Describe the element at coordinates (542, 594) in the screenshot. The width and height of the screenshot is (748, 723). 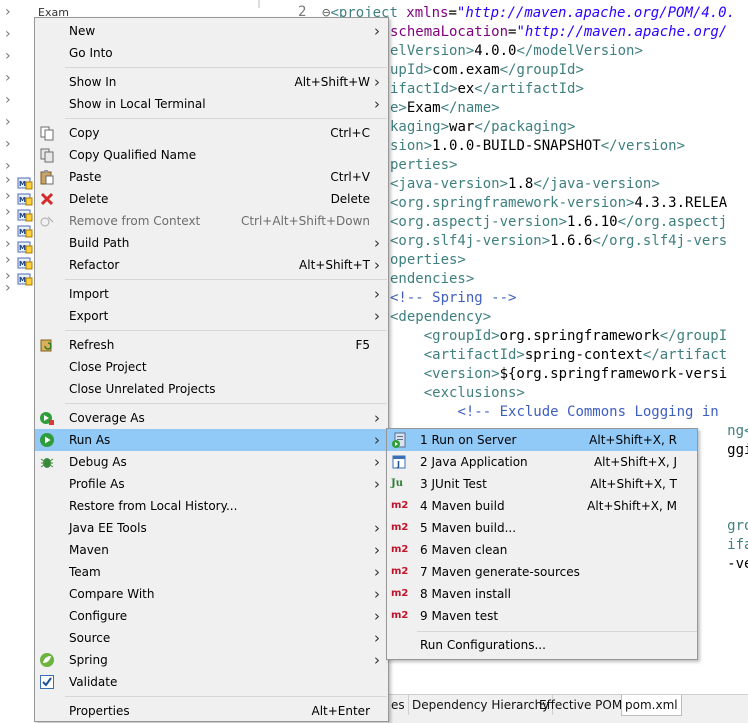
I see `submenu-item-8-maven-install: m2 8 Maven install` at that location.